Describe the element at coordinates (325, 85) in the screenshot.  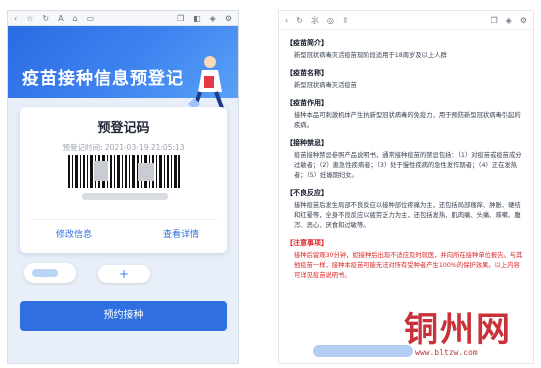
I see `section-body: 新型冠状病毒灭活疫苗` at that location.